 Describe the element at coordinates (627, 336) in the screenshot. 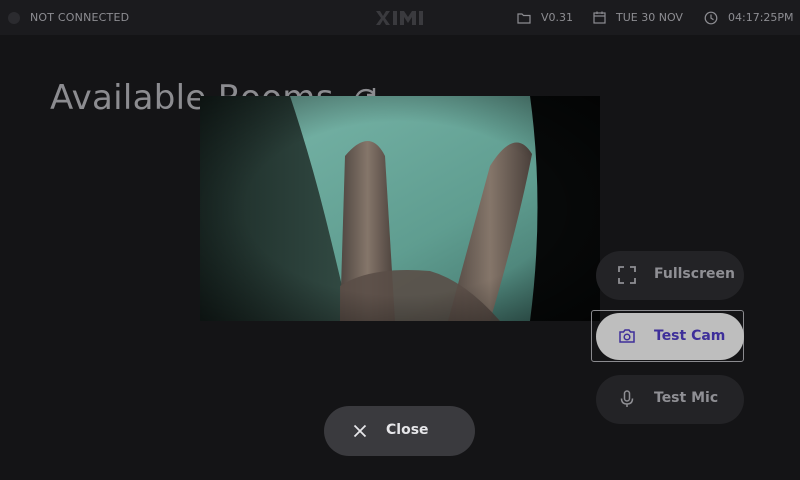

I see `camera-icon` at that location.